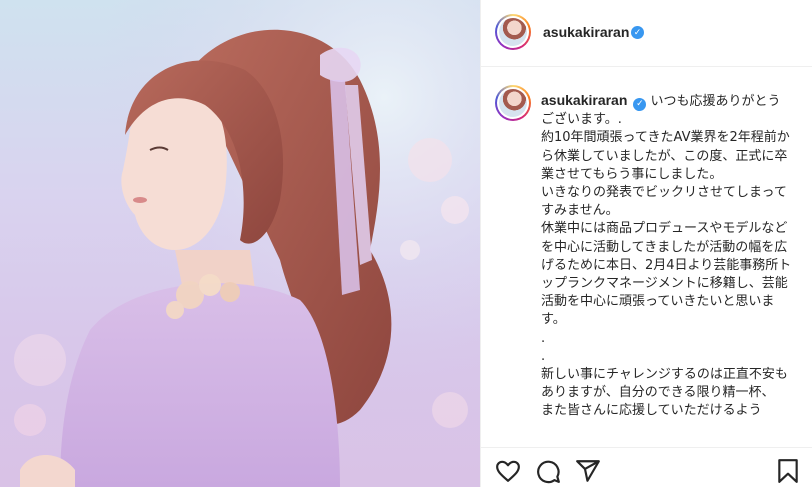  I want to click on caption-avatar, so click(513, 103).